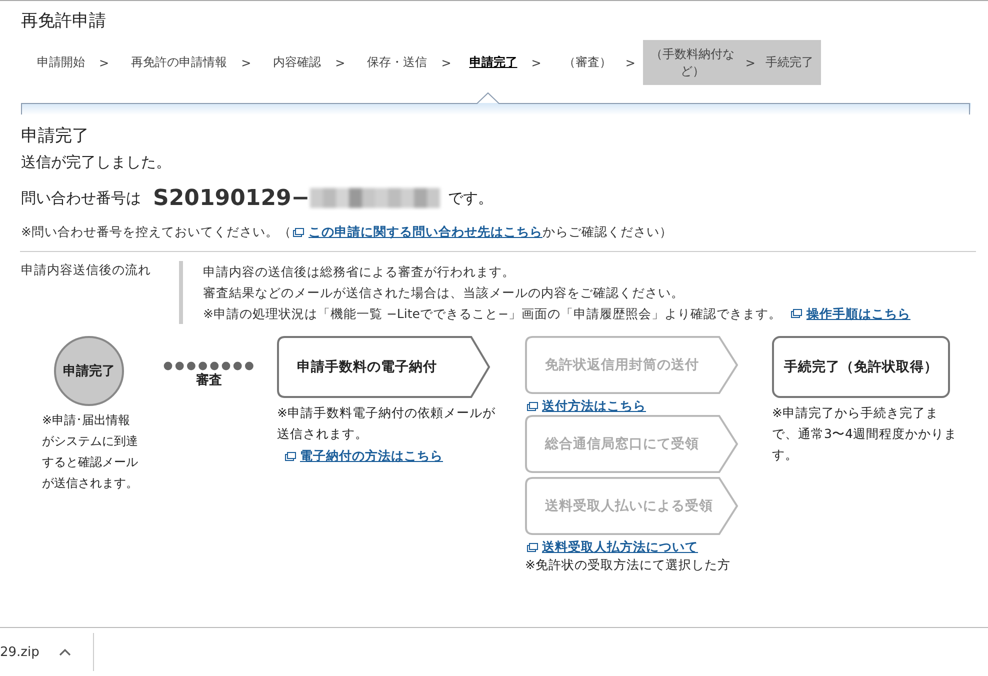  What do you see at coordinates (425, 232) in the screenshot?
I see `inquiry-contact-link: この申請に関する問い合わせ先はこちら` at bounding box center [425, 232].